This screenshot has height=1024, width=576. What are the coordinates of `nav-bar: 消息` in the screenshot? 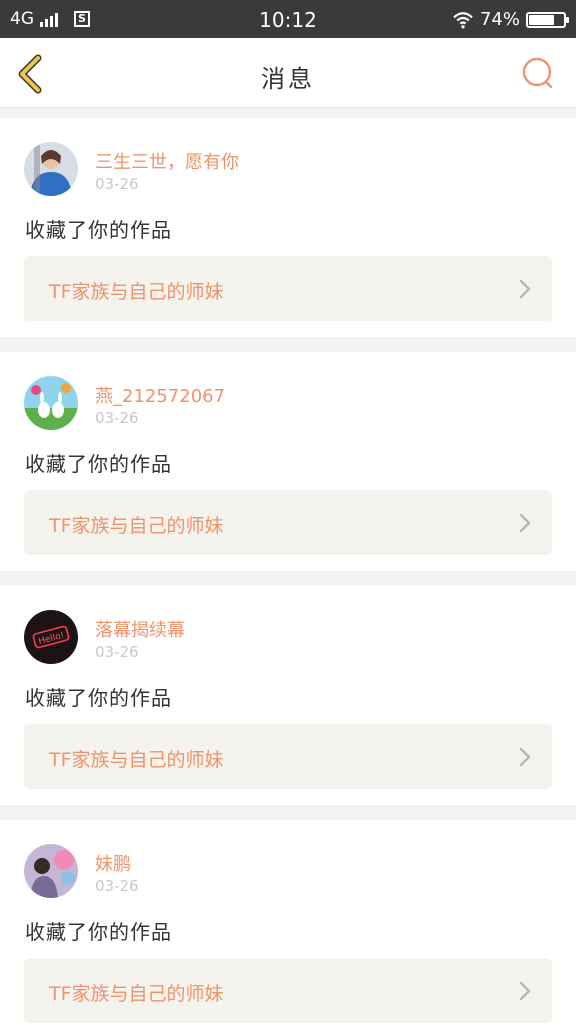 It's located at (288, 73).